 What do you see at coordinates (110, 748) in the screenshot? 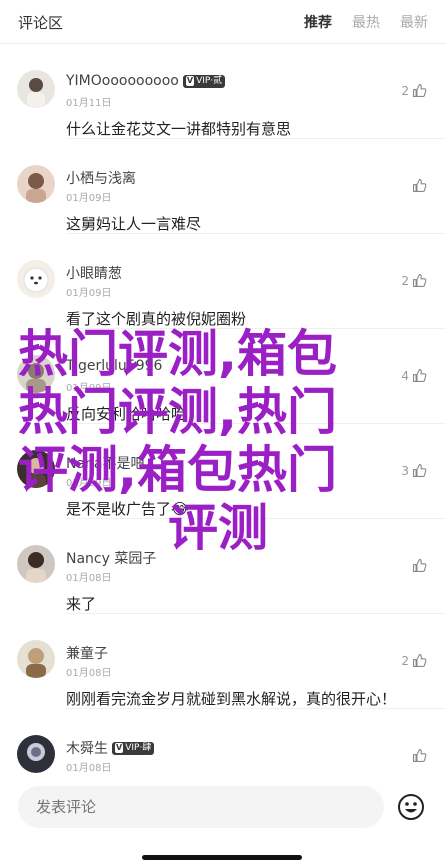
I see `username: 木舜生 V VIP·肆` at bounding box center [110, 748].